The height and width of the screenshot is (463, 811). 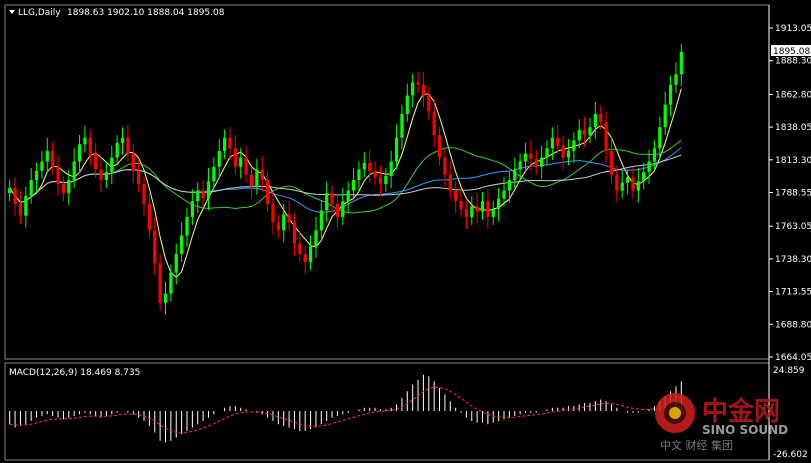 What do you see at coordinates (74, 373) in the screenshot?
I see `macd-label: MACD(12,26,9) 18.469 8.735` at bounding box center [74, 373].